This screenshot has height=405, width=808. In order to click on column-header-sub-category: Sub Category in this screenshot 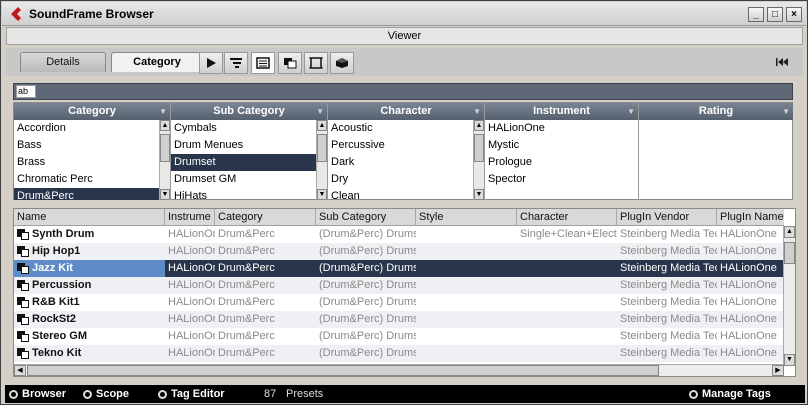, I will do `click(366, 217)`.